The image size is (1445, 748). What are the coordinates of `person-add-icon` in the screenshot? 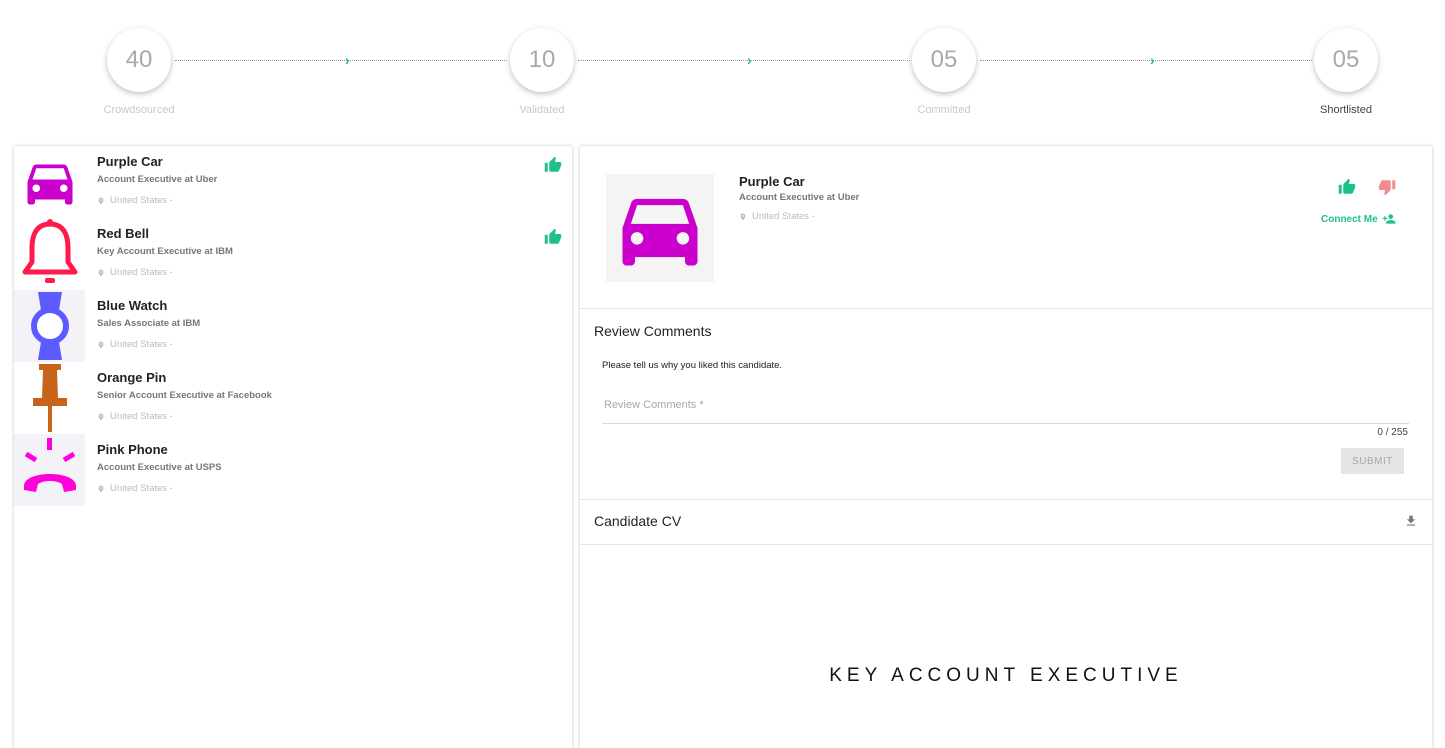 It's located at (1389, 219).